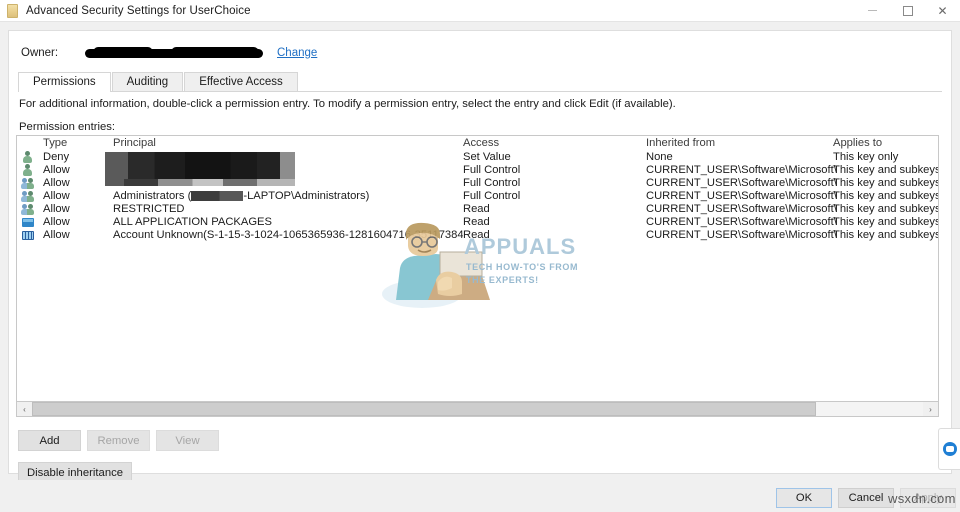 This screenshot has height=512, width=960. What do you see at coordinates (306, 196) in the screenshot?
I see `row-principal-suffix: -LAPTOP\Administrators)` at bounding box center [306, 196].